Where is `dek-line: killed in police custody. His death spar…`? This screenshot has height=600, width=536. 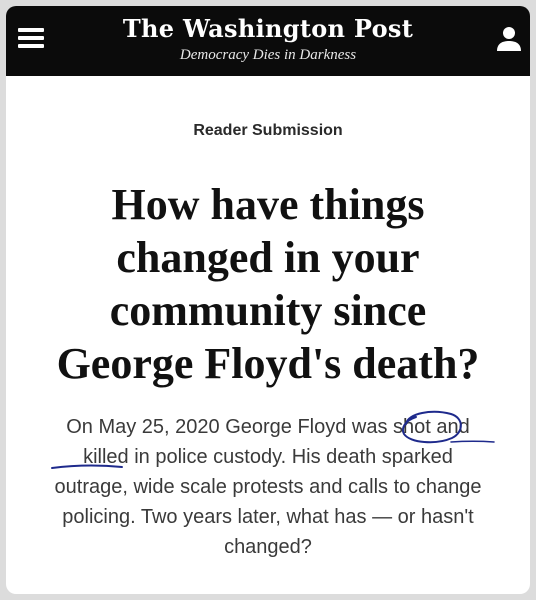
dek-line: killed in police custody. His death spar… is located at coordinates (268, 457).